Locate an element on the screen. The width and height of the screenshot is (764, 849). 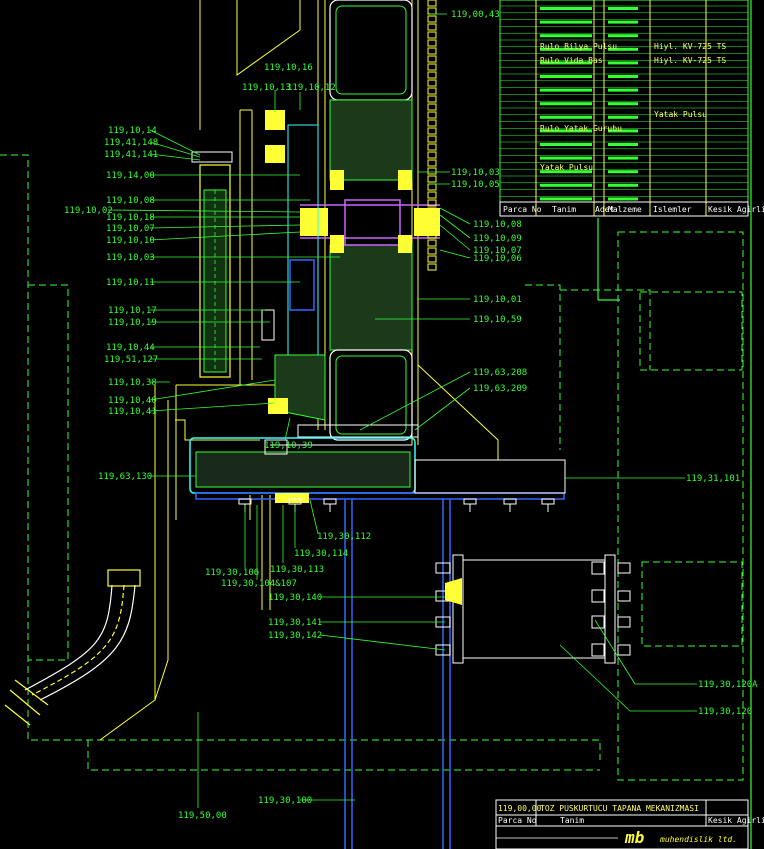
label-119-10-10: 119,10,10 is located at coordinates (130, 241).